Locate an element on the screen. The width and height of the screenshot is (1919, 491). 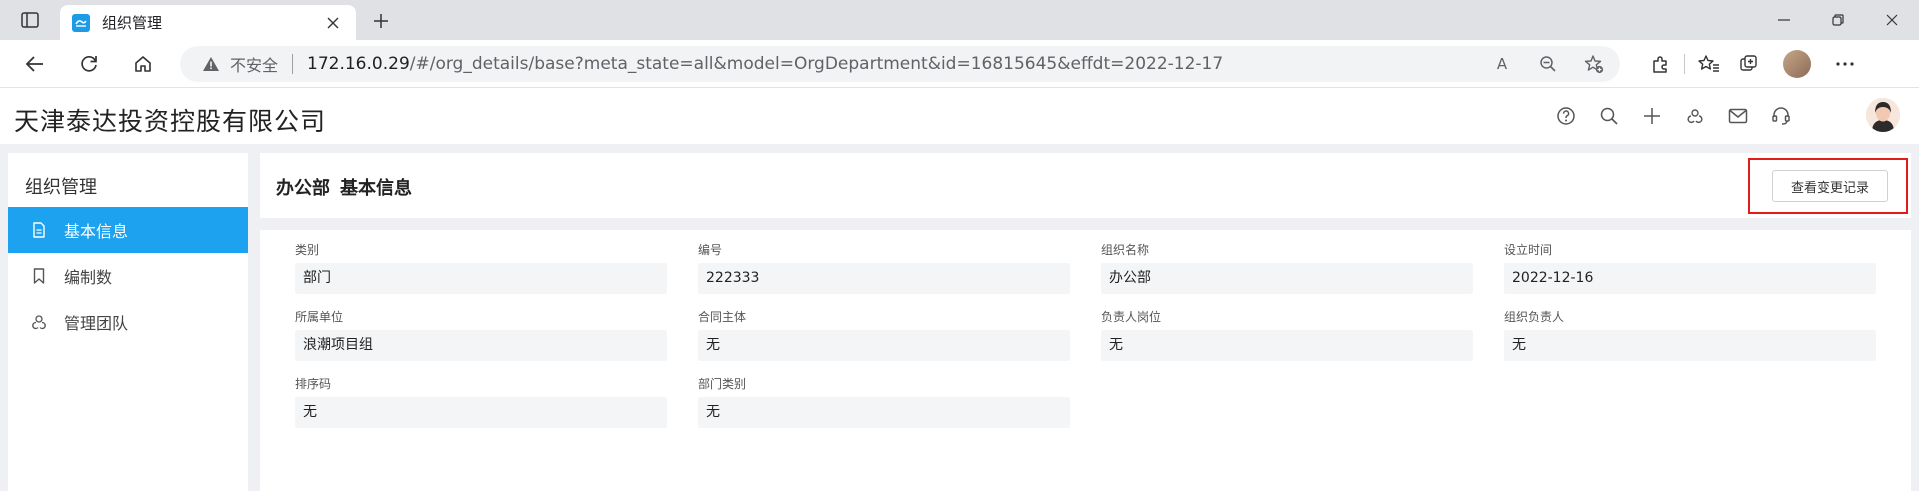
section-name: 基本信息 is located at coordinates (376, 188).